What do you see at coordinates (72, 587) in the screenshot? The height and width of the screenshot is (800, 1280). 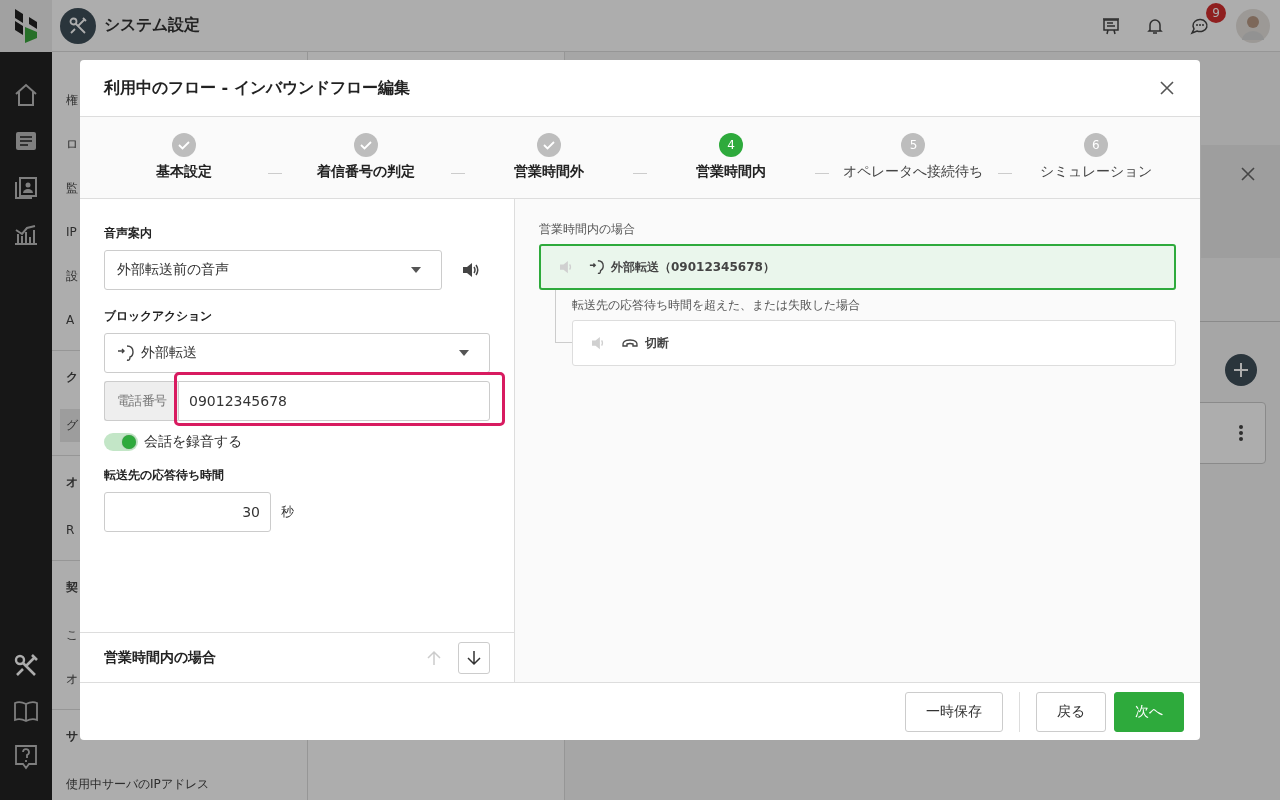 I see `sidebar-heading: 契` at bounding box center [72, 587].